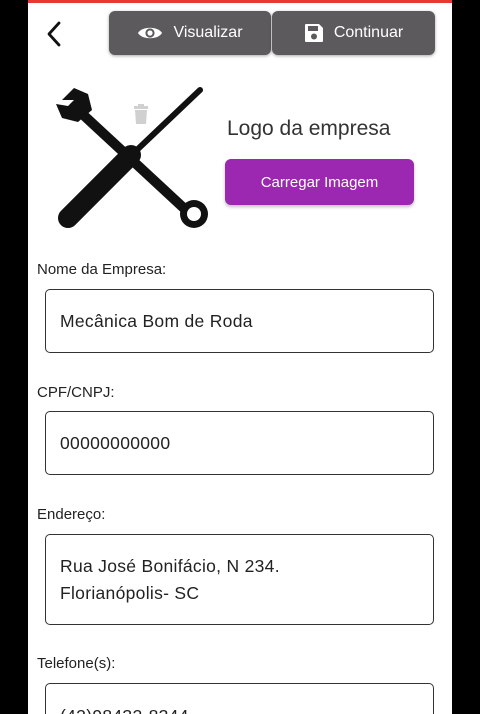 This screenshot has width=480, height=714. Describe the element at coordinates (115, 442) in the screenshot. I see `document-value: 00000000000` at that location.